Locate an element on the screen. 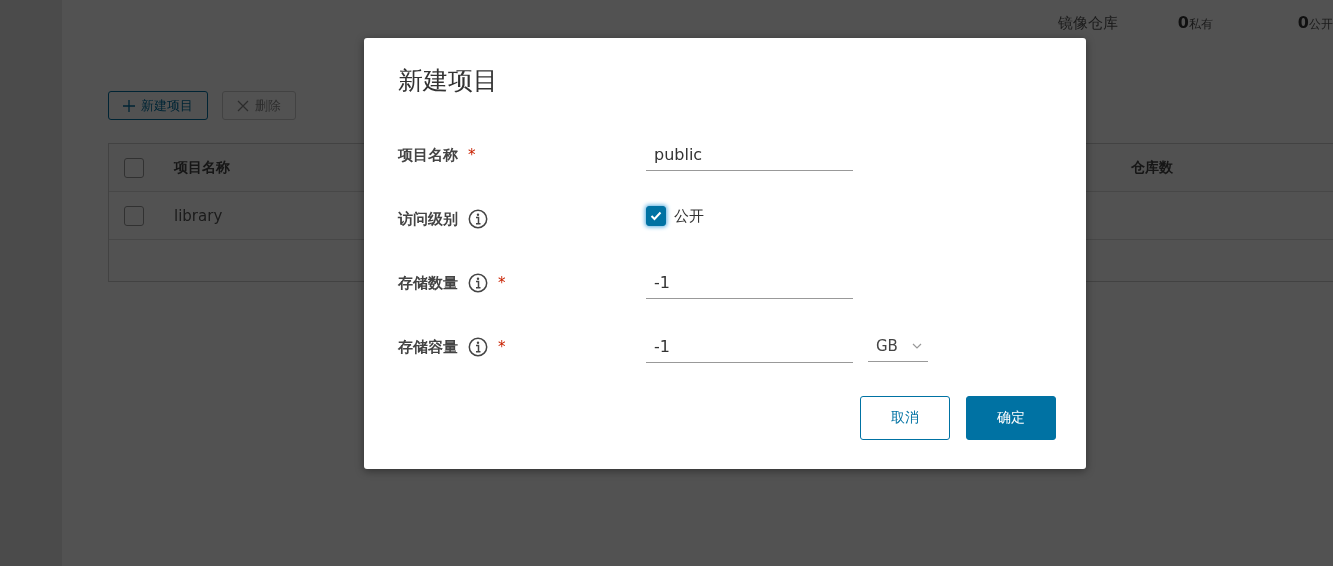 The height and width of the screenshot is (566, 1333). cancel-button: 取消 is located at coordinates (905, 418).